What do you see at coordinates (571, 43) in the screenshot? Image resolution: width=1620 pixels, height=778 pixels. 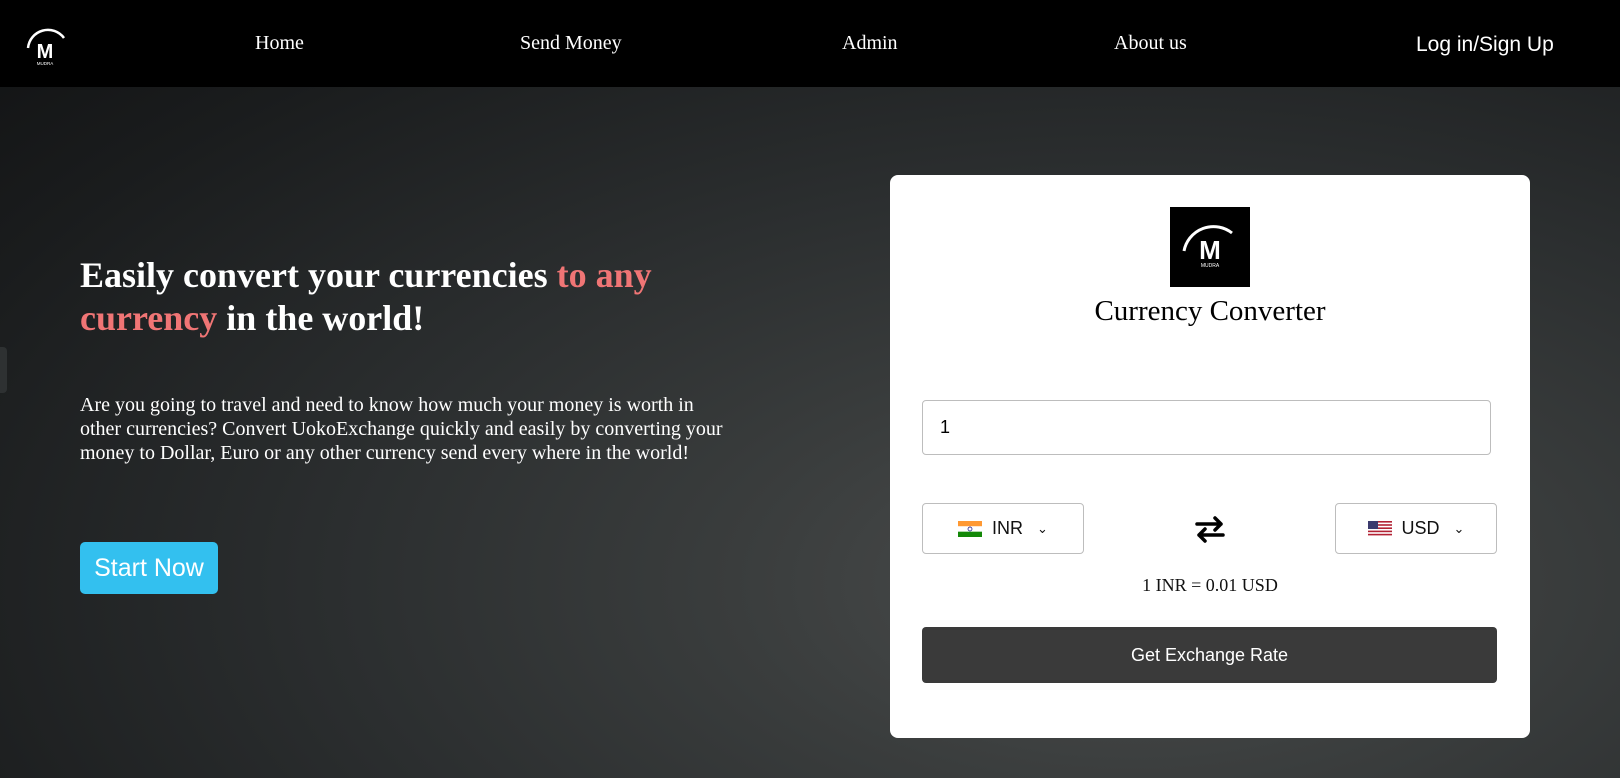 I see `nav-send-money: Send Money` at bounding box center [571, 43].